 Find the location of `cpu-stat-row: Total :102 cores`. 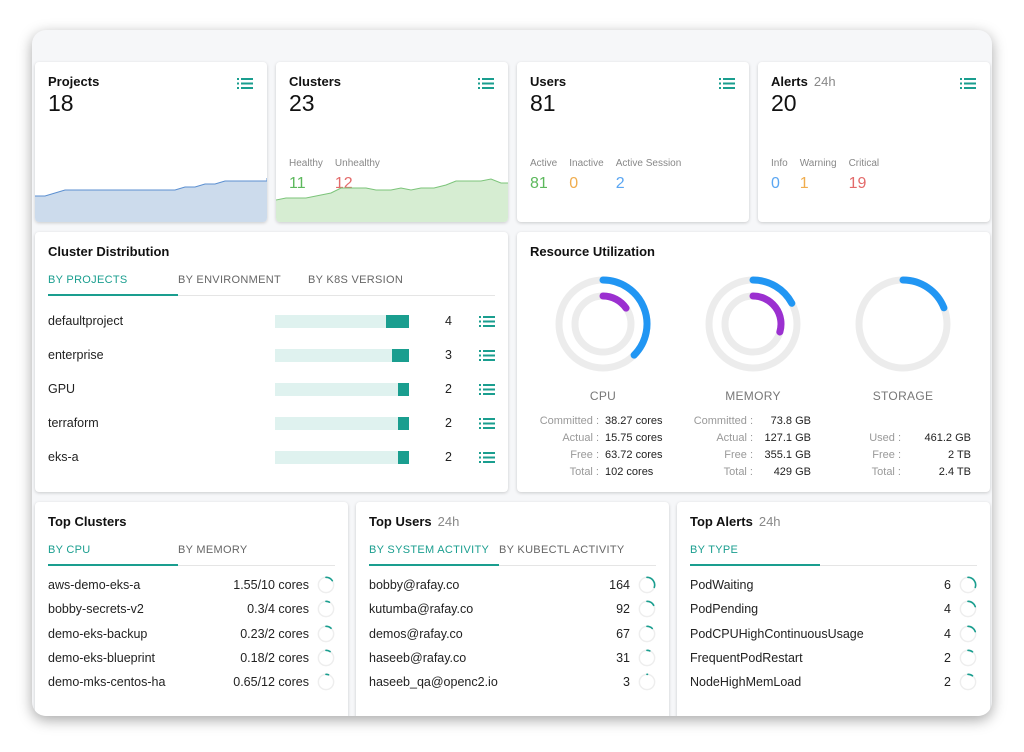

cpu-stat-row: Total :102 cores is located at coordinates (611, 472).